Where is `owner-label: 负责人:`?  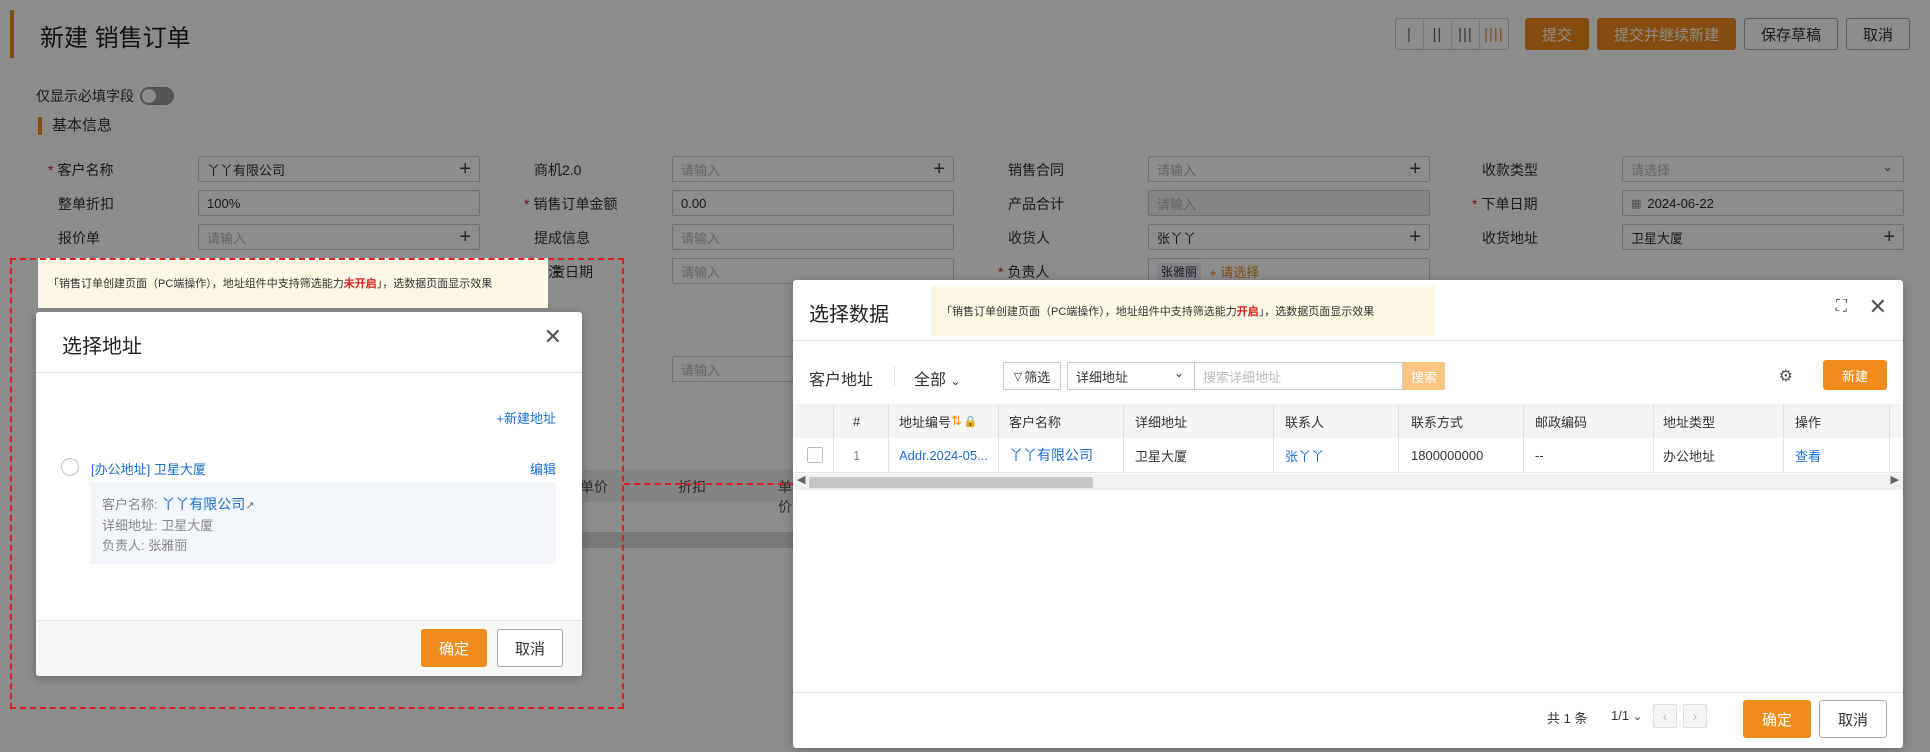
owner-label: 负责人: is located at coordinates (123, 545).